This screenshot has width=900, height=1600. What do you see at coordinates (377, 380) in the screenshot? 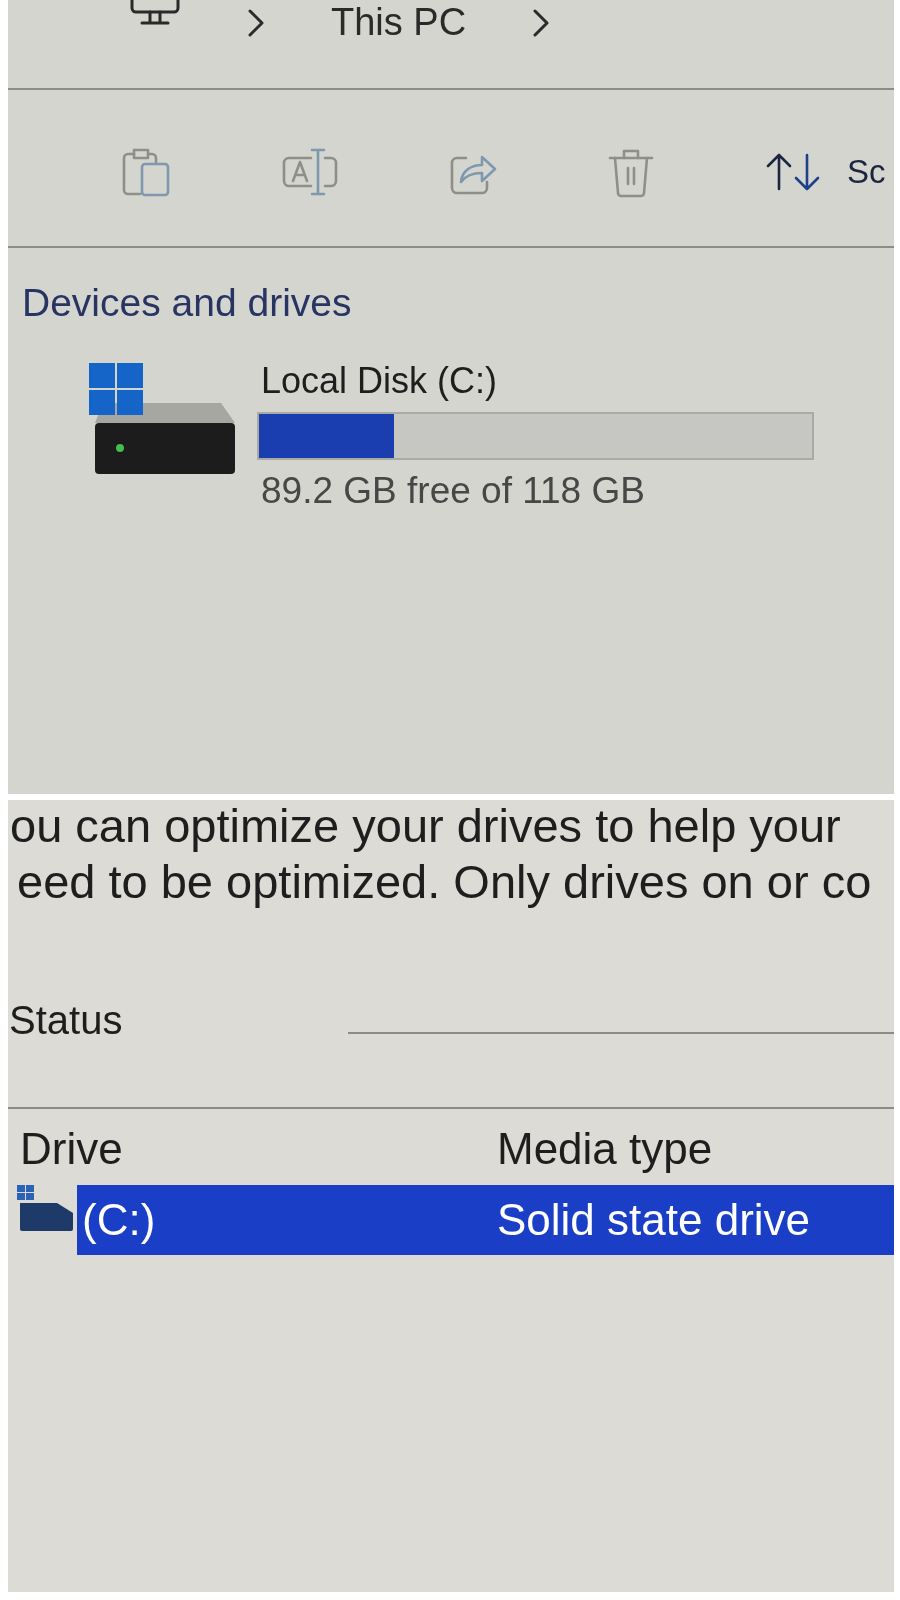
I see `drive-name: Local Disk (C:)` at bounding box center [377, 380].